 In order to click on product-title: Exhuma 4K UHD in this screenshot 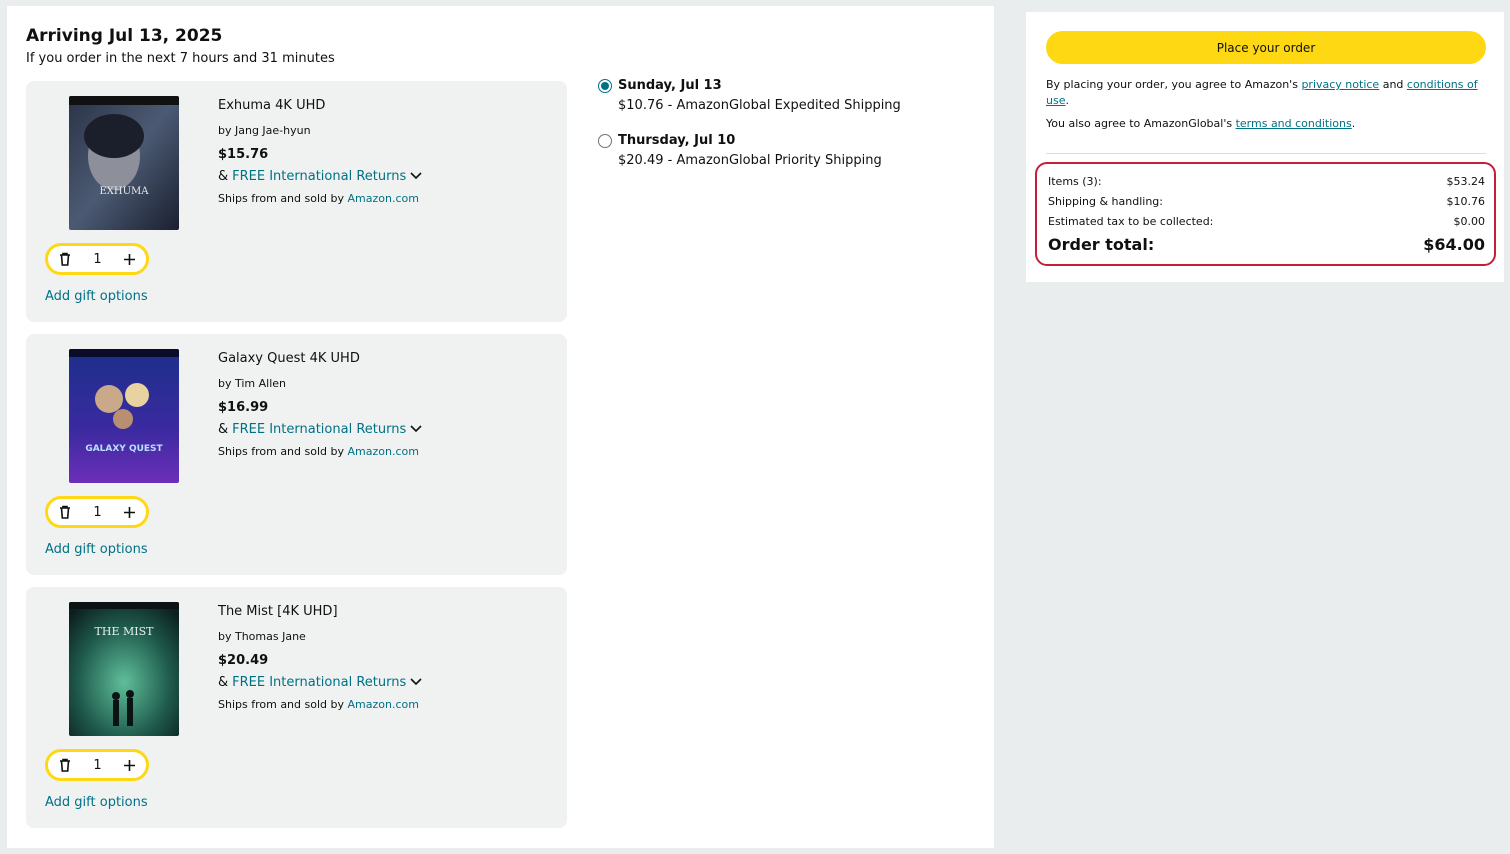, I will do `click(271, 105)`.